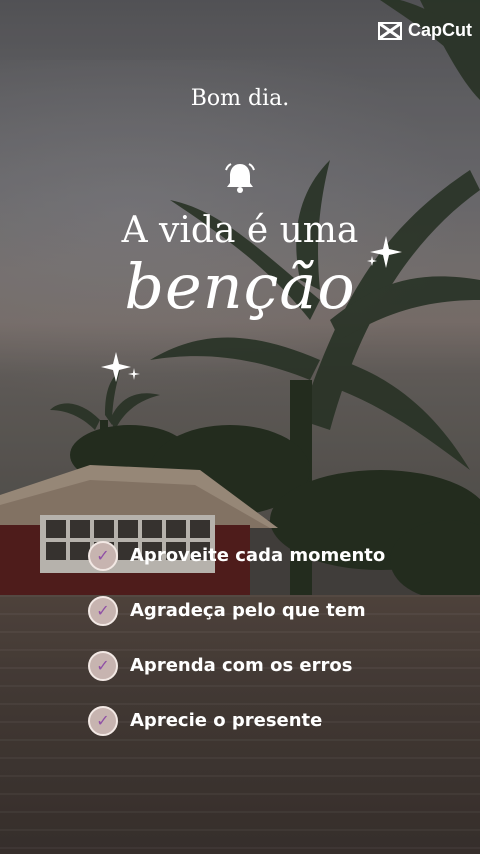  I want to click on greeting-text: Bom dia., so click(240, 98).